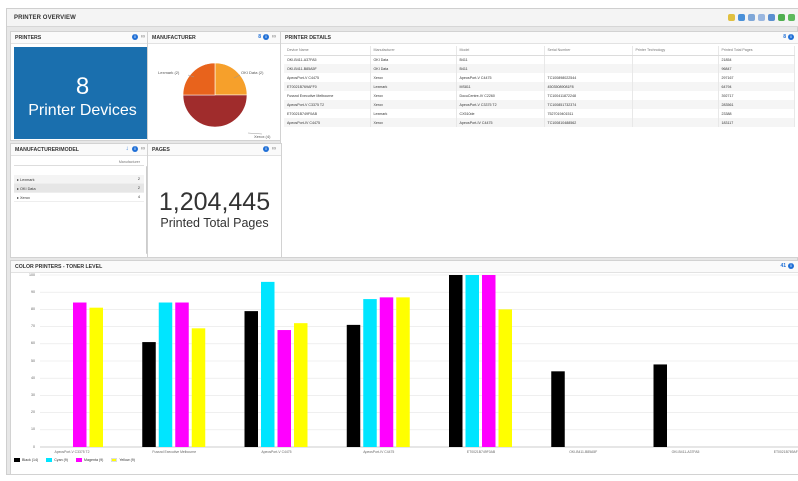 The height and width of the screenshot is (481, 798). I want to click on table-cell: 23388, so click(756, 113).